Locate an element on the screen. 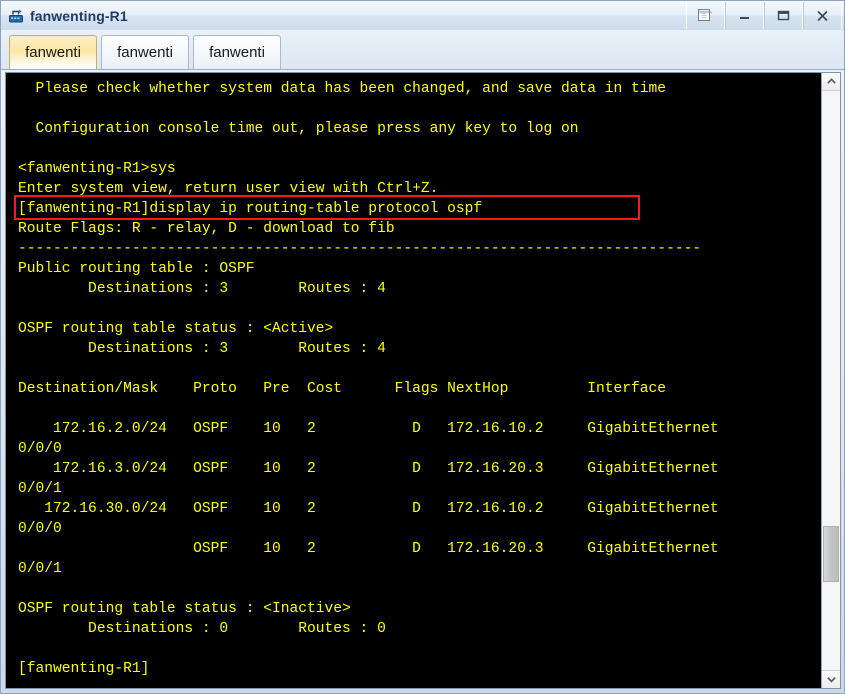 The width and height of the screenshot is (845, 694). chevron-down-icon is located at coordinates (831, 679).